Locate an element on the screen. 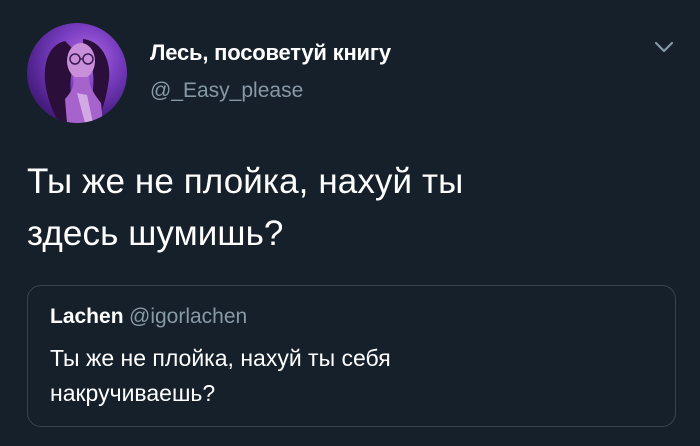 The width and height of the screenshot is (700, 446). avatar-photo-icon is located at coordinates (77, 81).